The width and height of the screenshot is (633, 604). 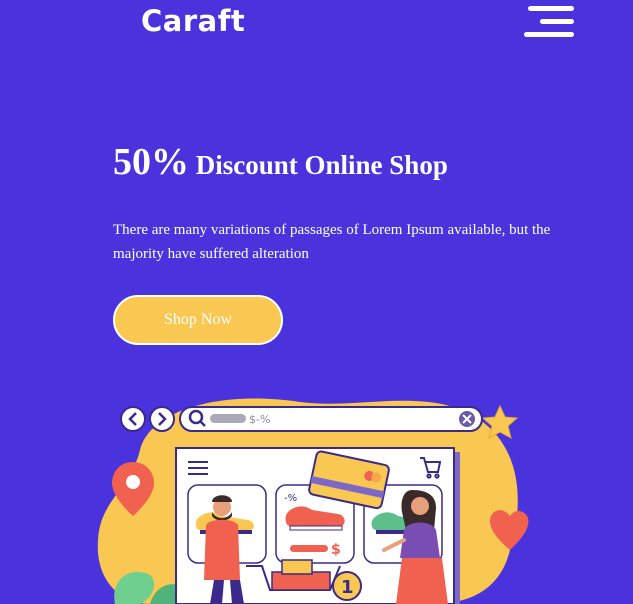 I want to click on hero-title-rest: Discount Online Shop, so click(x=318, y=165).